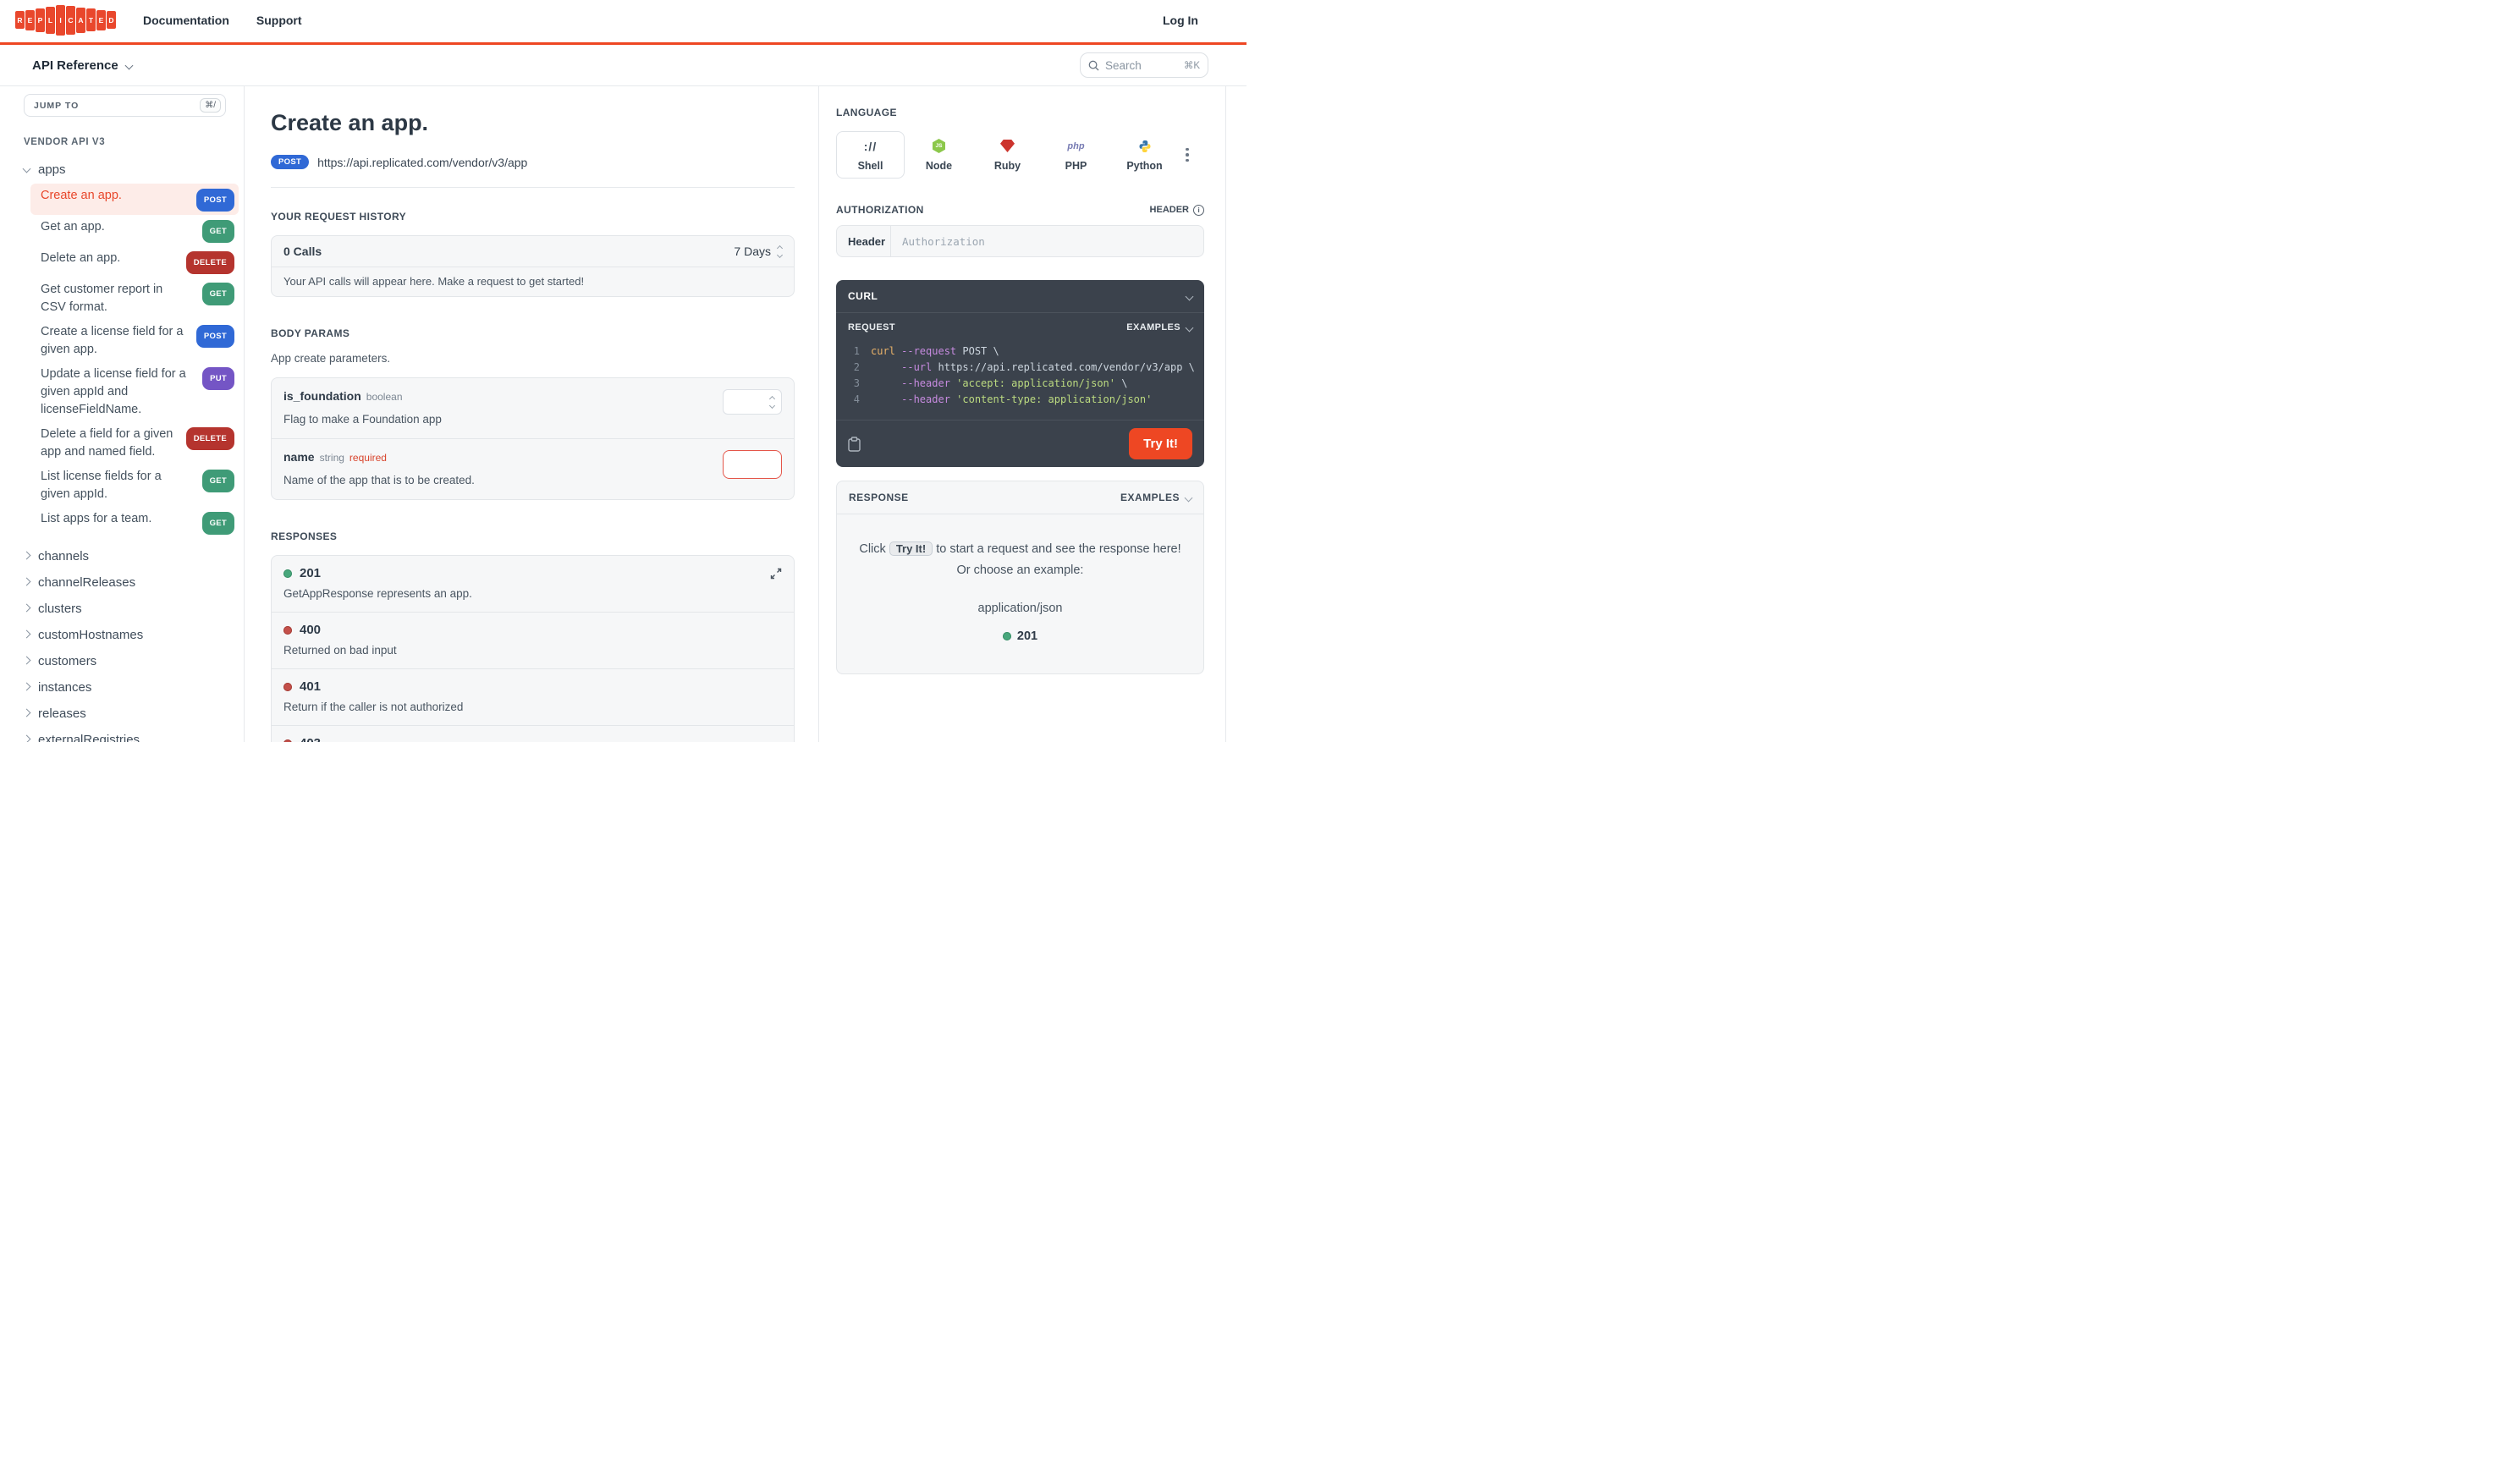  I want to click on try-it-button: Try It!, so click(1160, 443).